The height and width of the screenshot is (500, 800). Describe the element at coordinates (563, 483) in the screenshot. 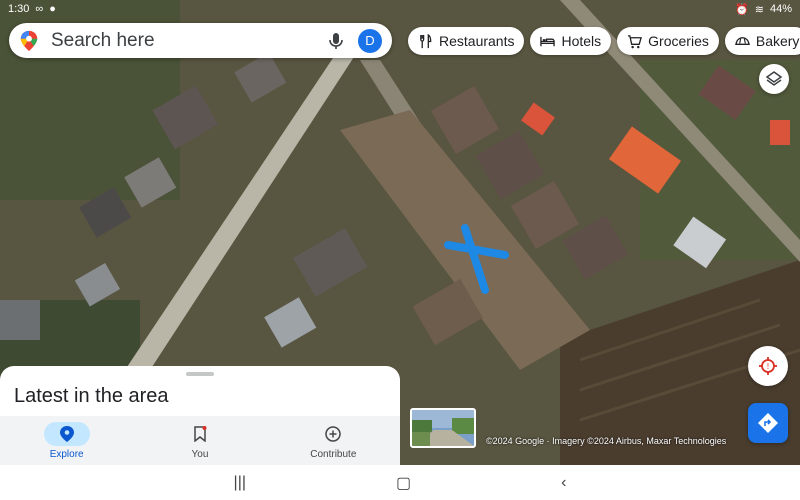

I see `back-icon: ‹` at that location.